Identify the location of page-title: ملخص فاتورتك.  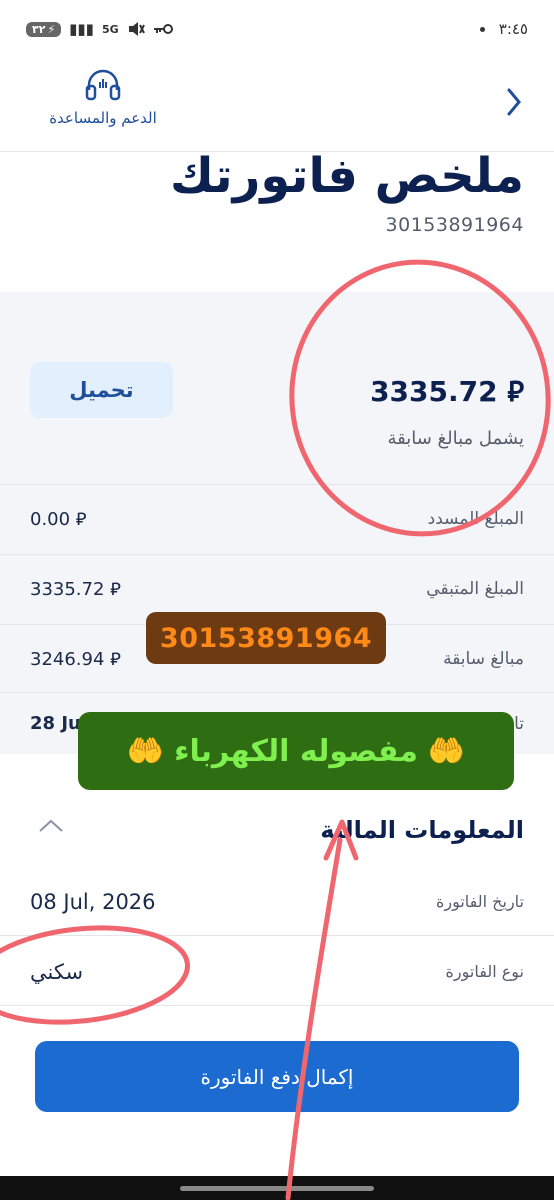
(346, 176).